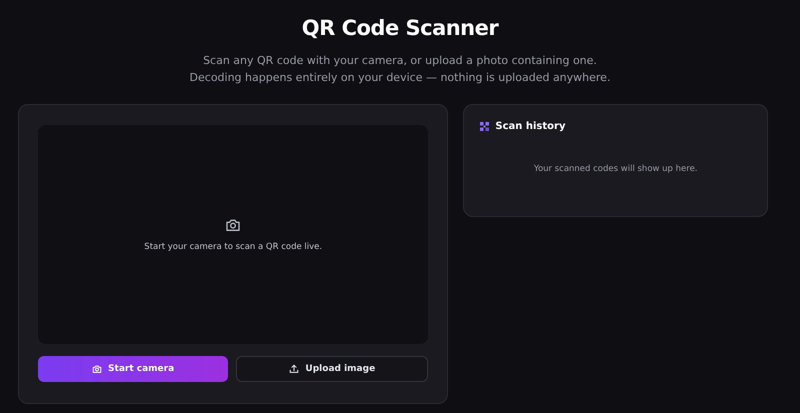 The height and width of the screenshot is (413, 800). I want to click on page-title: QR Code Scanner, so click(400, 28).